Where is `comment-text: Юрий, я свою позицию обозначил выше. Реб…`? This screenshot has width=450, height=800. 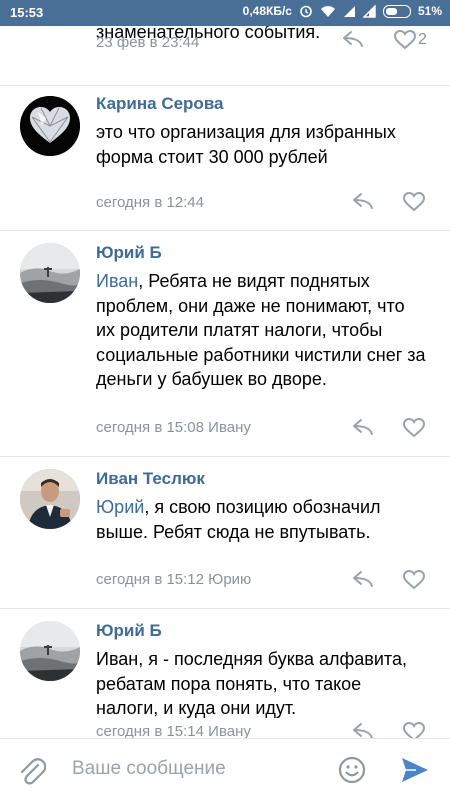
comment-text: Юрий, я свою позицию обозначил выше. Реб… is located at coordinates (238, 519).